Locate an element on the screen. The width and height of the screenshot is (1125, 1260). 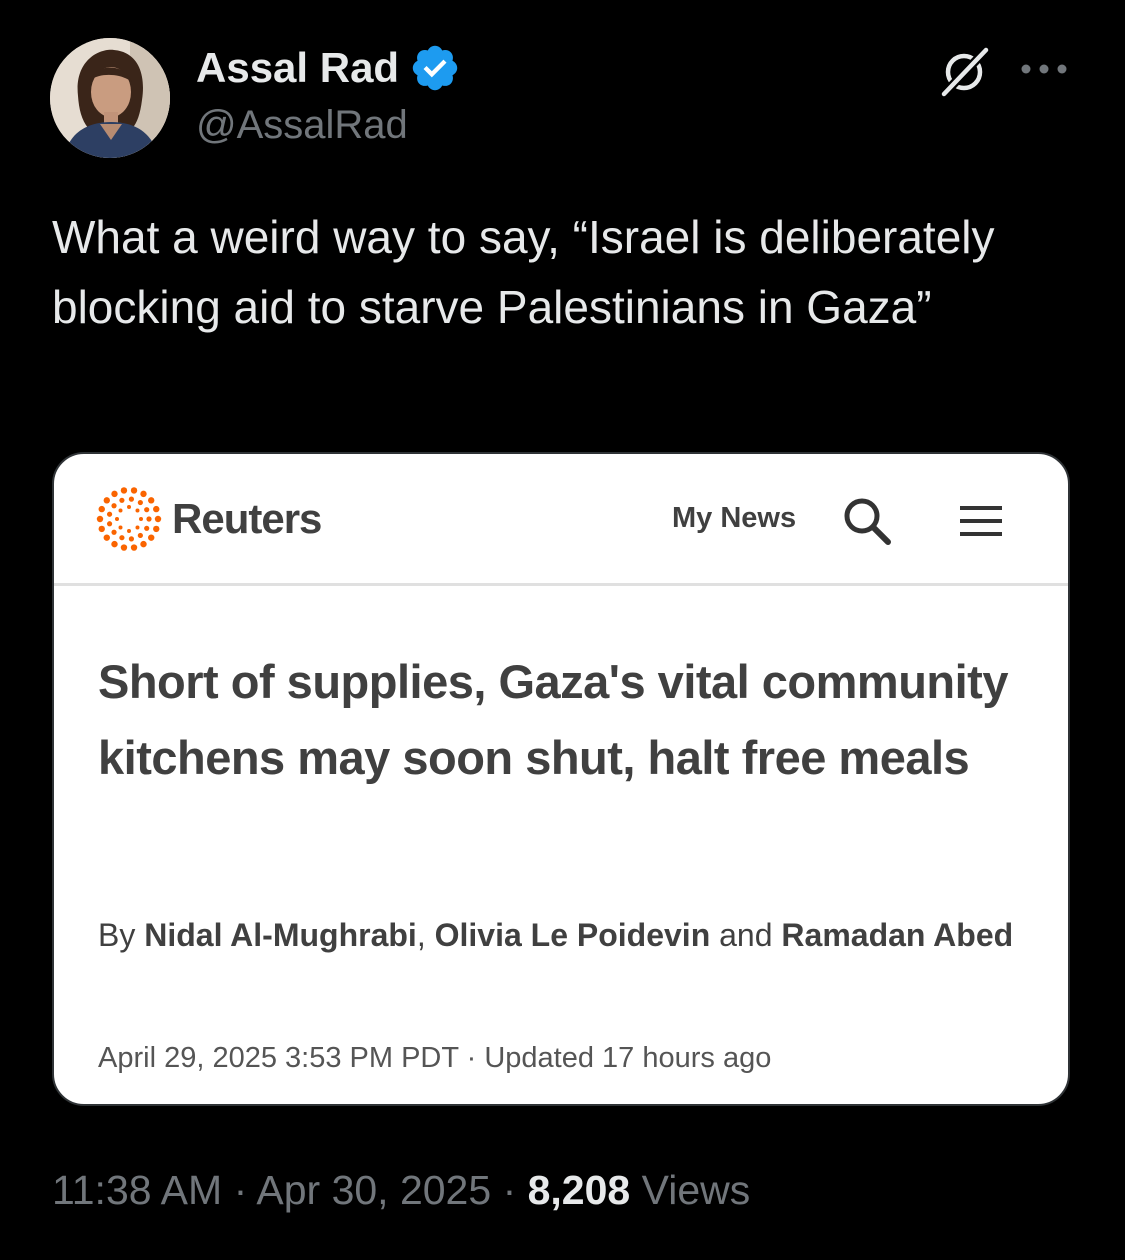
tweet-date: Apr 30, 2025 is located at coordinates (373, 1190).